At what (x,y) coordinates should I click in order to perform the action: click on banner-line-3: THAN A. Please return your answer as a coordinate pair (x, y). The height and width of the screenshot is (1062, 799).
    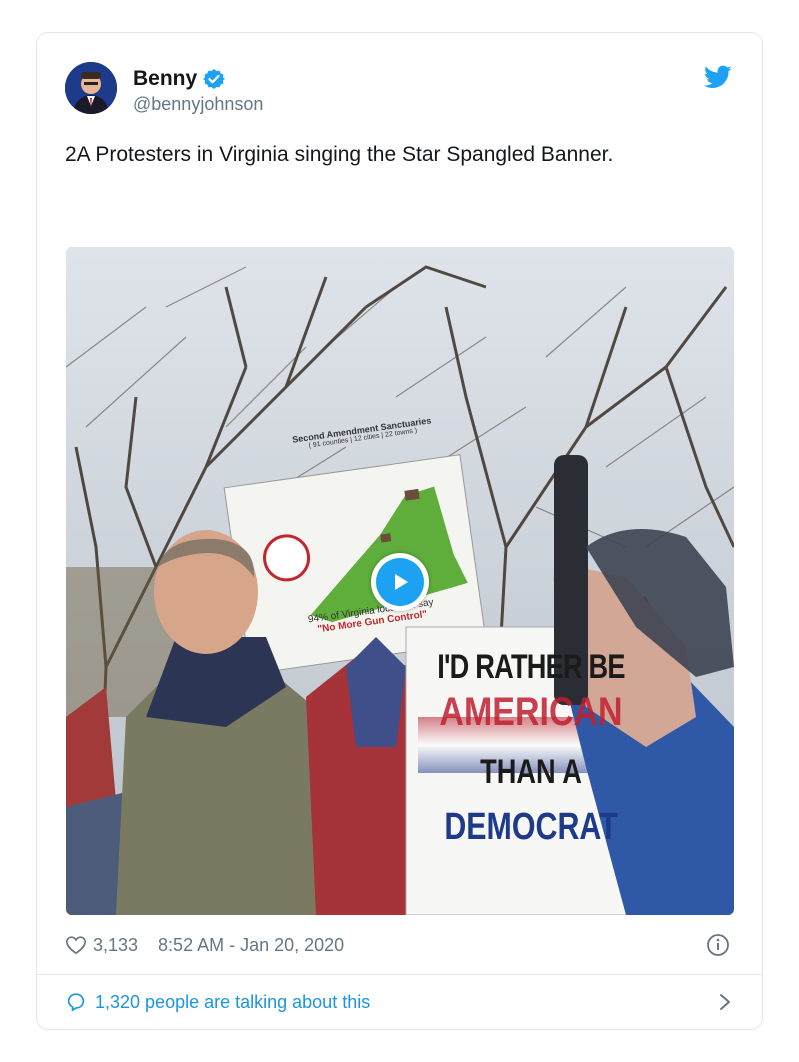
    Looking at the image, I should click on (531, 772).